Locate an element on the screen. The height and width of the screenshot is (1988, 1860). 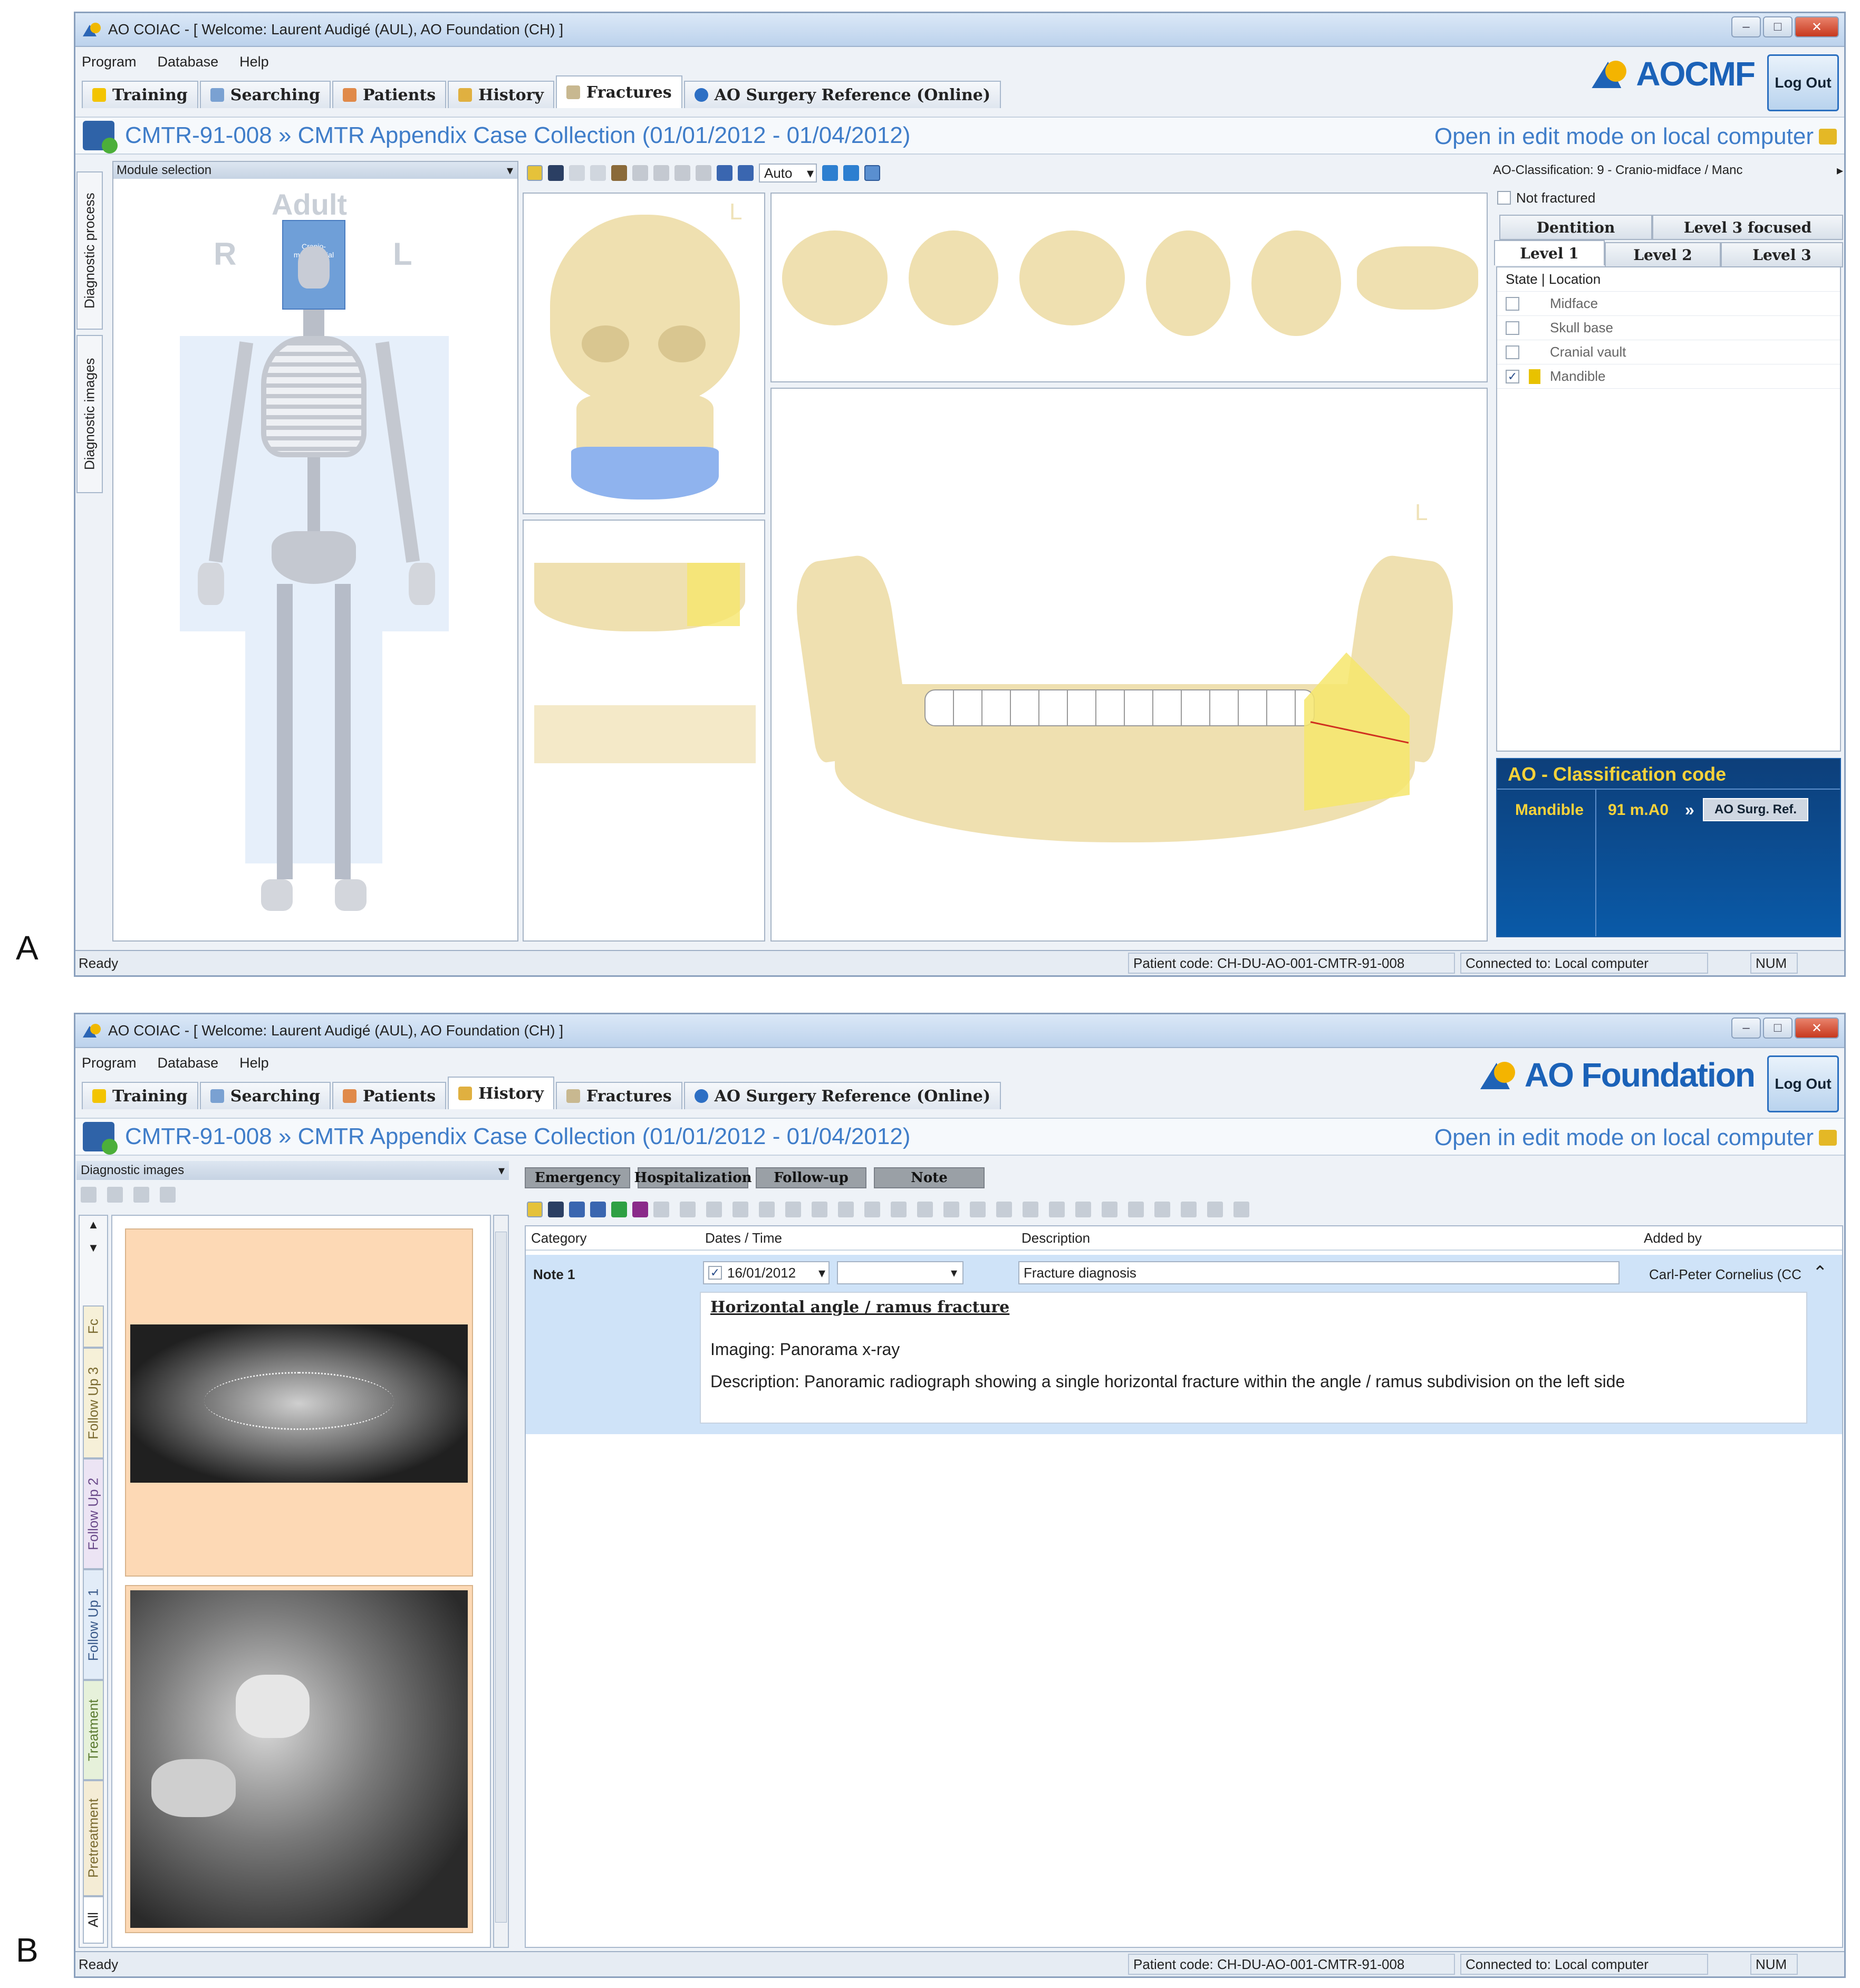
font-size-icon is located at coordinates (1004, 1209).